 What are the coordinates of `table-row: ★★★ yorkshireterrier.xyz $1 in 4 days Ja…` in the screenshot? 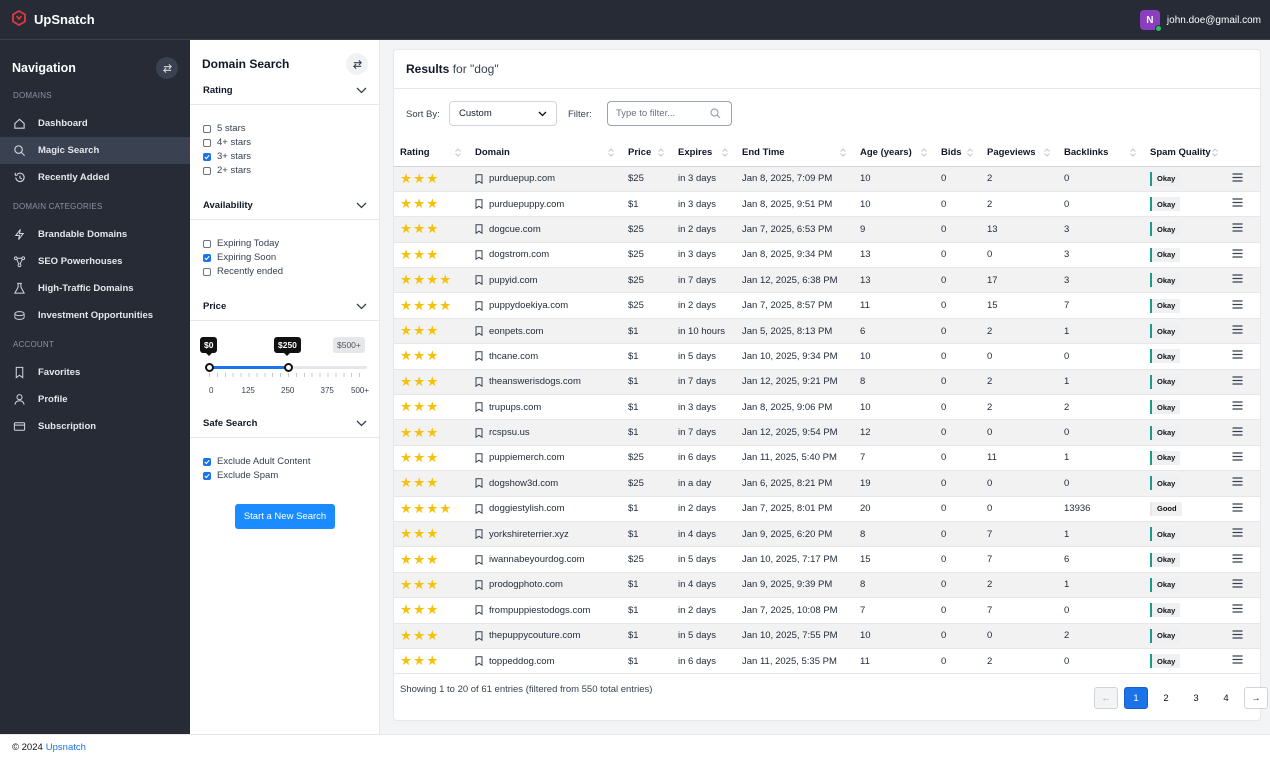 It's located at (827, 534).